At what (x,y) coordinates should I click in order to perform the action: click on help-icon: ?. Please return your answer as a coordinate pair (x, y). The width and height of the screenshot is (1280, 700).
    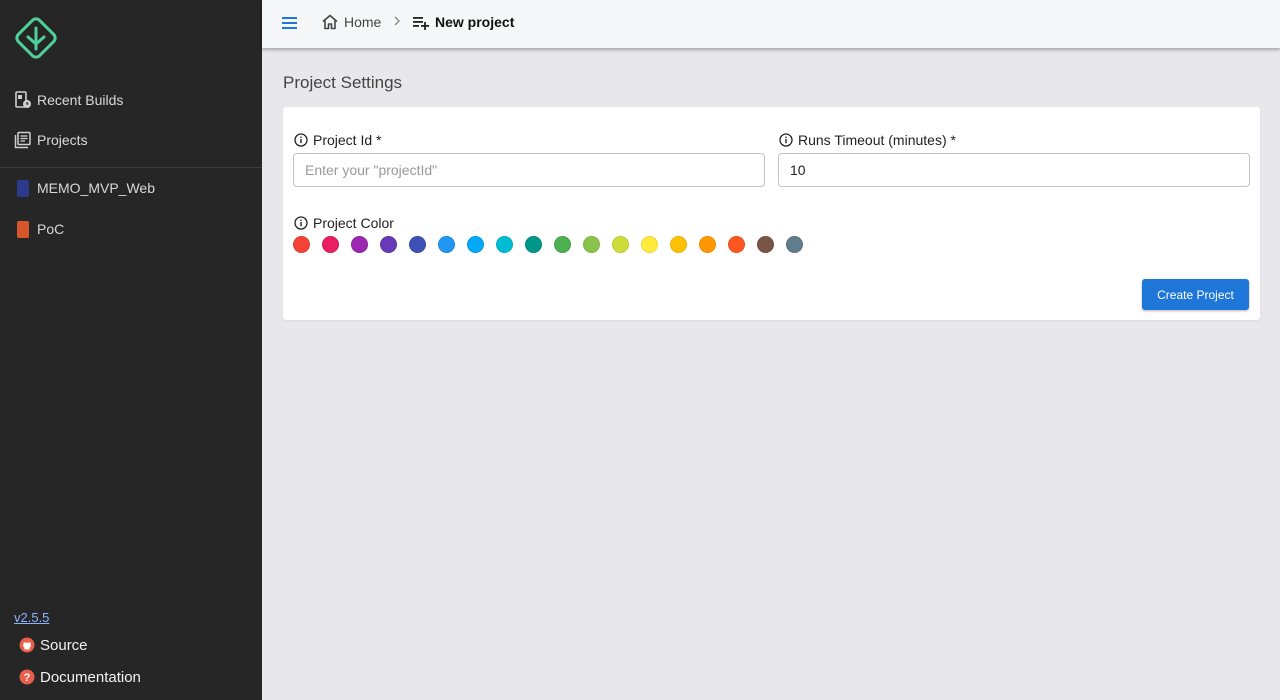
    Looking at the image, I should click on (27, 677).